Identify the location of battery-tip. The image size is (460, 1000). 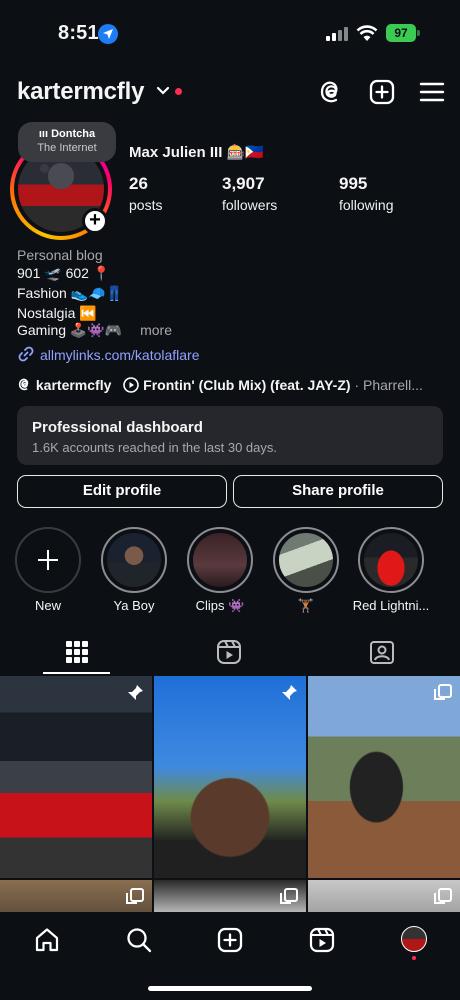
(418, 33).